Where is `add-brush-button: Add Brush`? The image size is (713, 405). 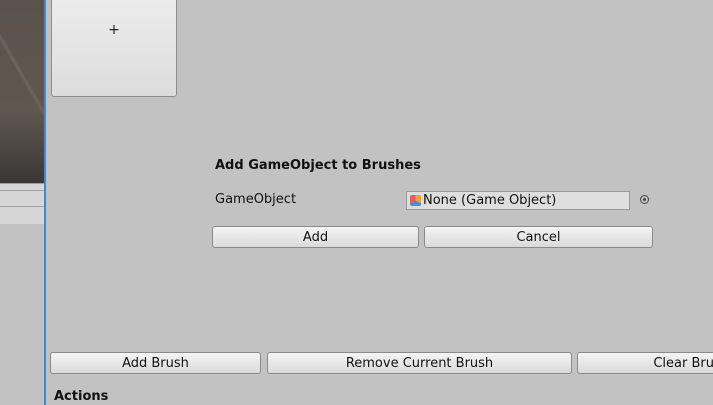
add-brush-button: Add Brush is located at coordinates (155, 363).